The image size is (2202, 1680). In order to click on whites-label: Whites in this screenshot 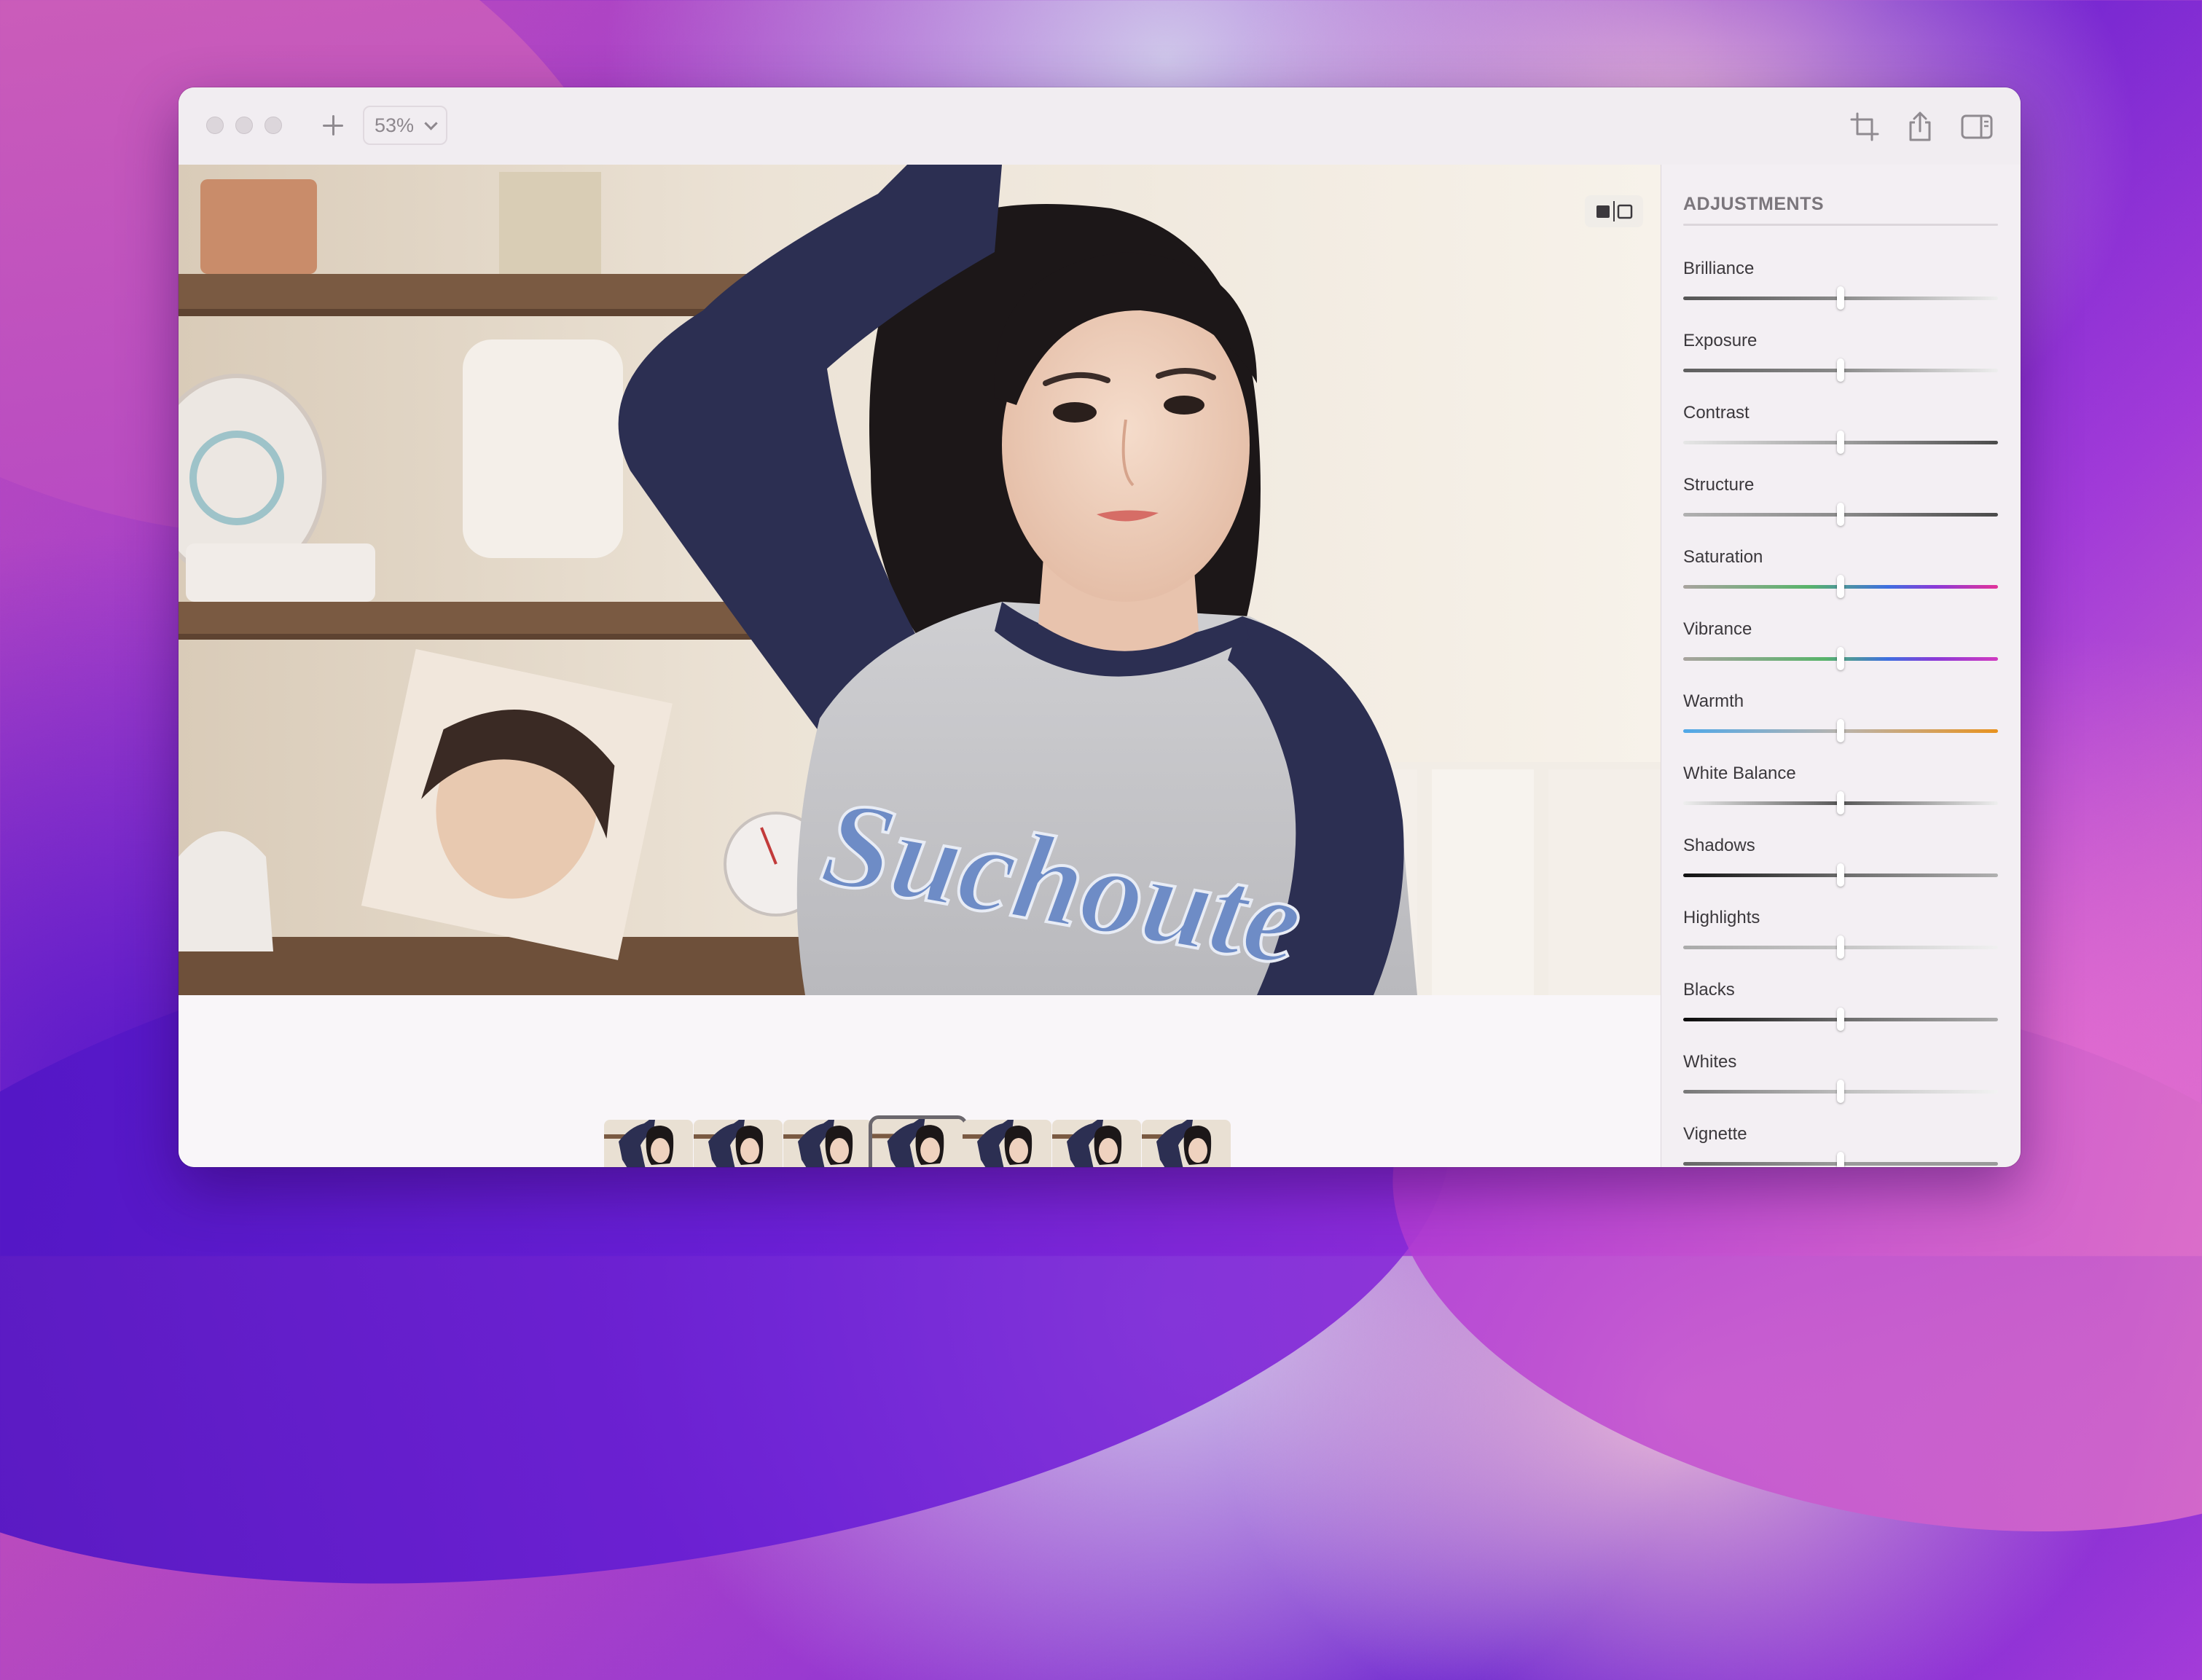, I will do `click(1710, 1062)`.